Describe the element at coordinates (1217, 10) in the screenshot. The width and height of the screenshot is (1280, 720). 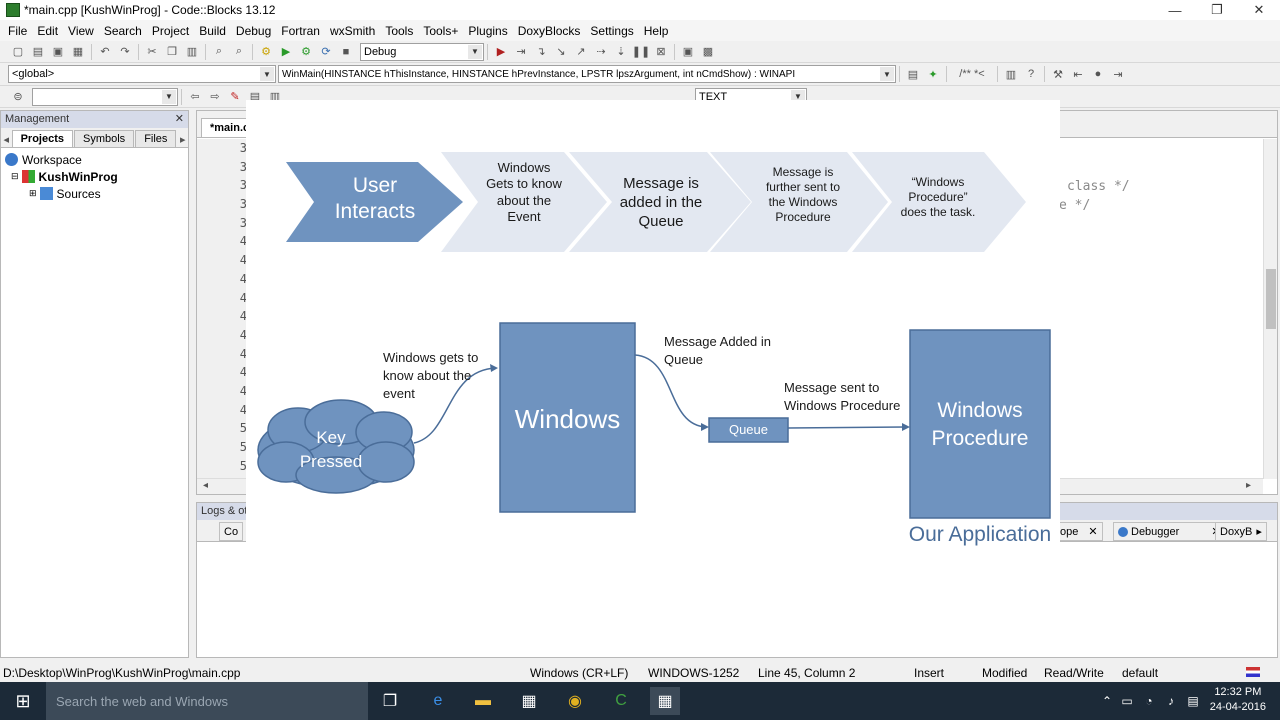
I see `maximize-button: ❐` at that location.